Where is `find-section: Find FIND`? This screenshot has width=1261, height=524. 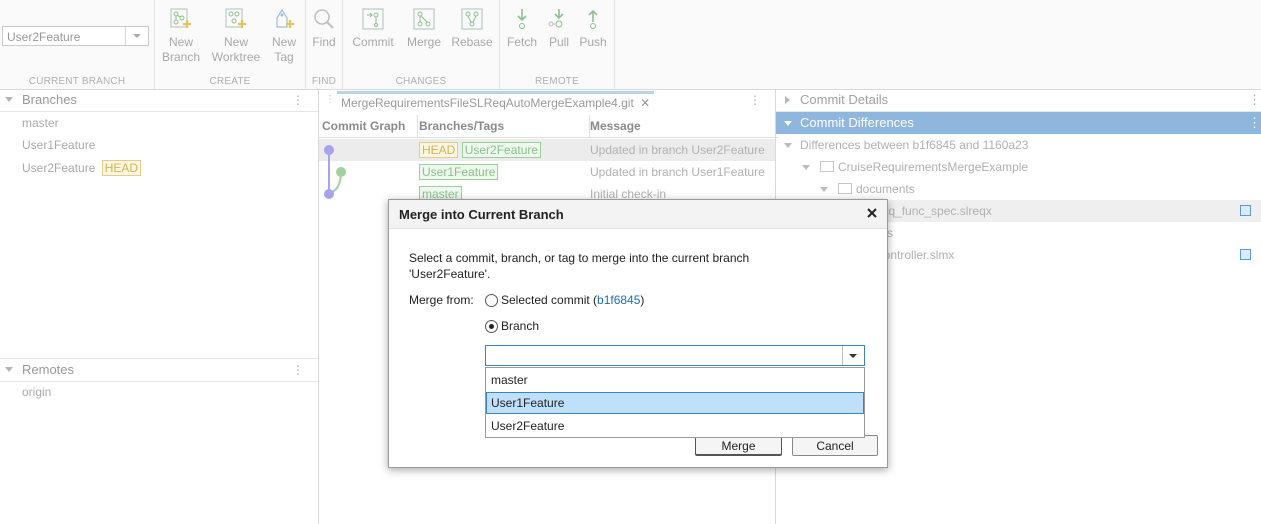
find-section: Find FIND is located at coordinates (324, 44).